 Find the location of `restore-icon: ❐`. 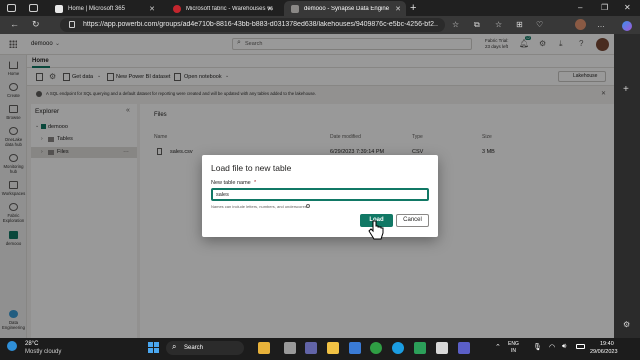

restore-icon: ❐ is located at coordinates (604, 7).